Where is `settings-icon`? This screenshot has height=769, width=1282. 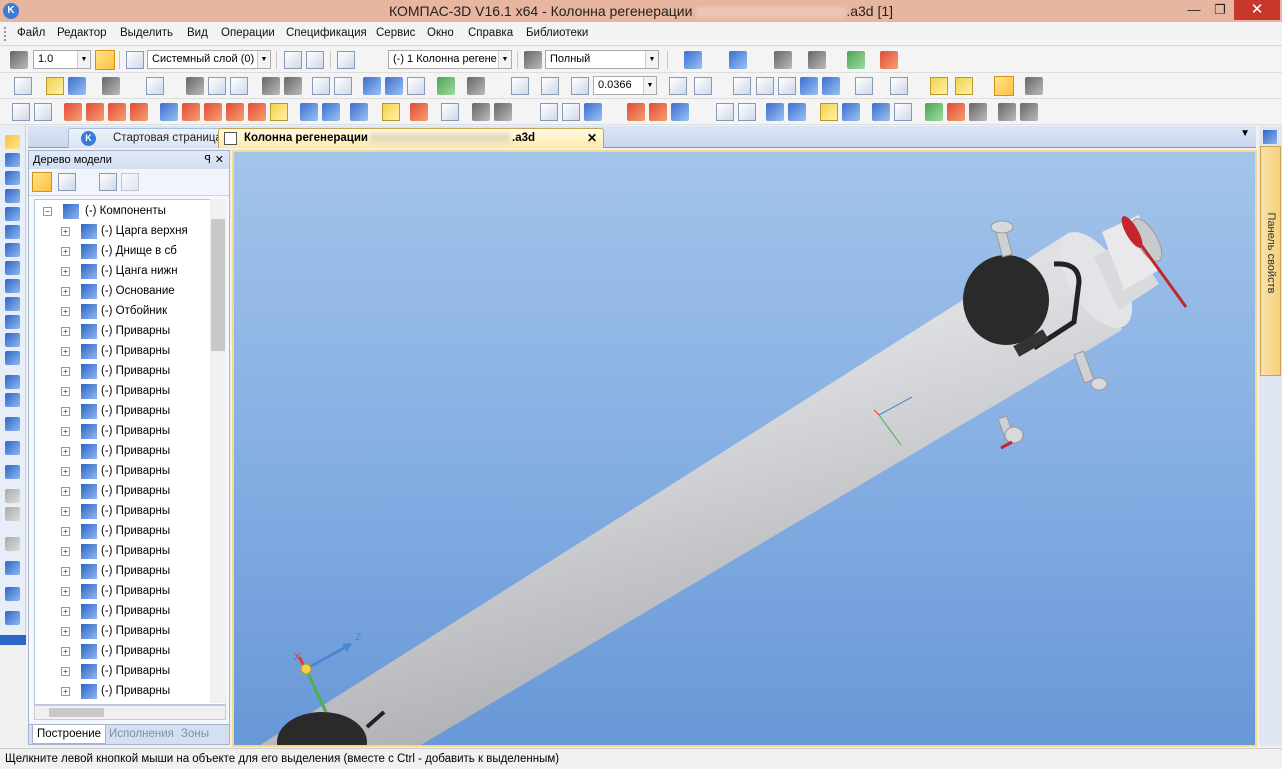 settings-icon is located at coordinates (1034, 86).